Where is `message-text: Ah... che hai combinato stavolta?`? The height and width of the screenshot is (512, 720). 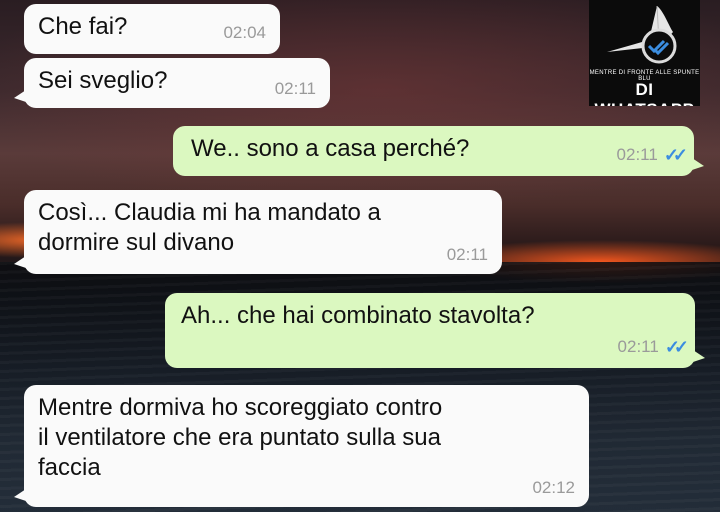
message-text: Ah... che hai combinato stavolta? is located at coordinates (358, 315).